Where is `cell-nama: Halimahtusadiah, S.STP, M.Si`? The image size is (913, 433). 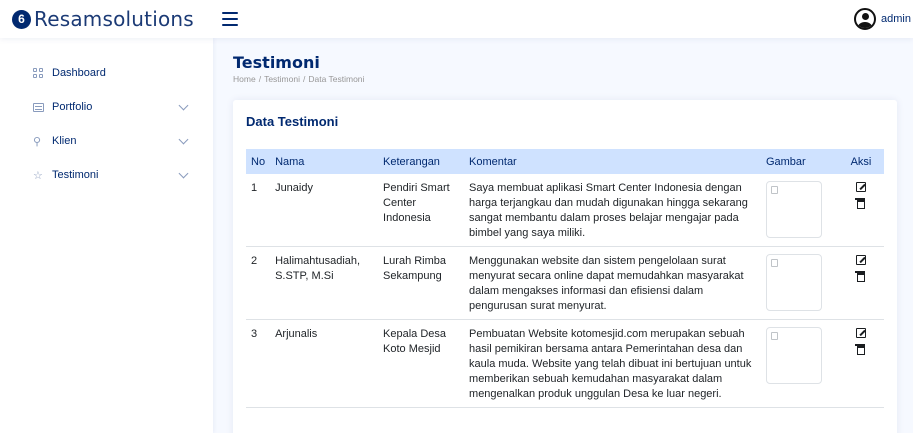
cell-nama: Halimahtusadiah, S.STP, M.Si is located at coordinates (324, 283).